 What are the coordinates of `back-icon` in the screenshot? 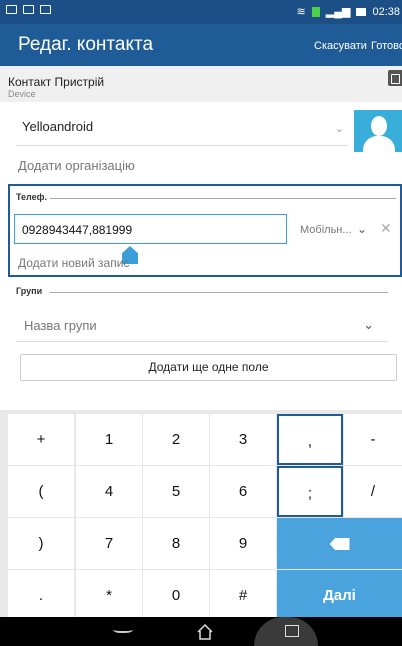 It's located at (123, 629).